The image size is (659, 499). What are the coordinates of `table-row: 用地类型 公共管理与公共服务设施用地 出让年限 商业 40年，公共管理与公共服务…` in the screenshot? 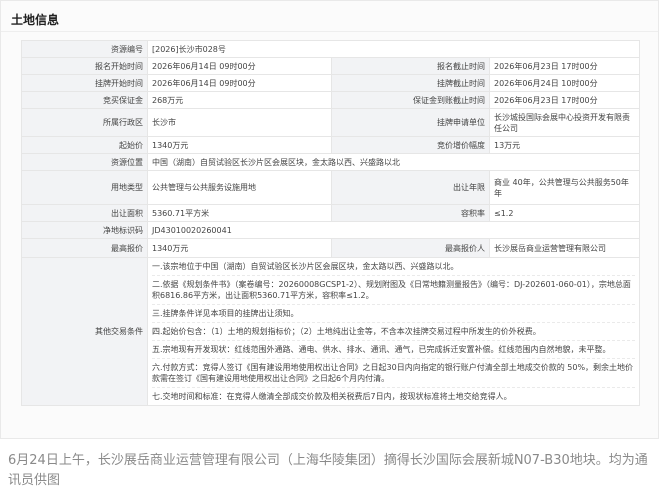 It's located at (330, 187).